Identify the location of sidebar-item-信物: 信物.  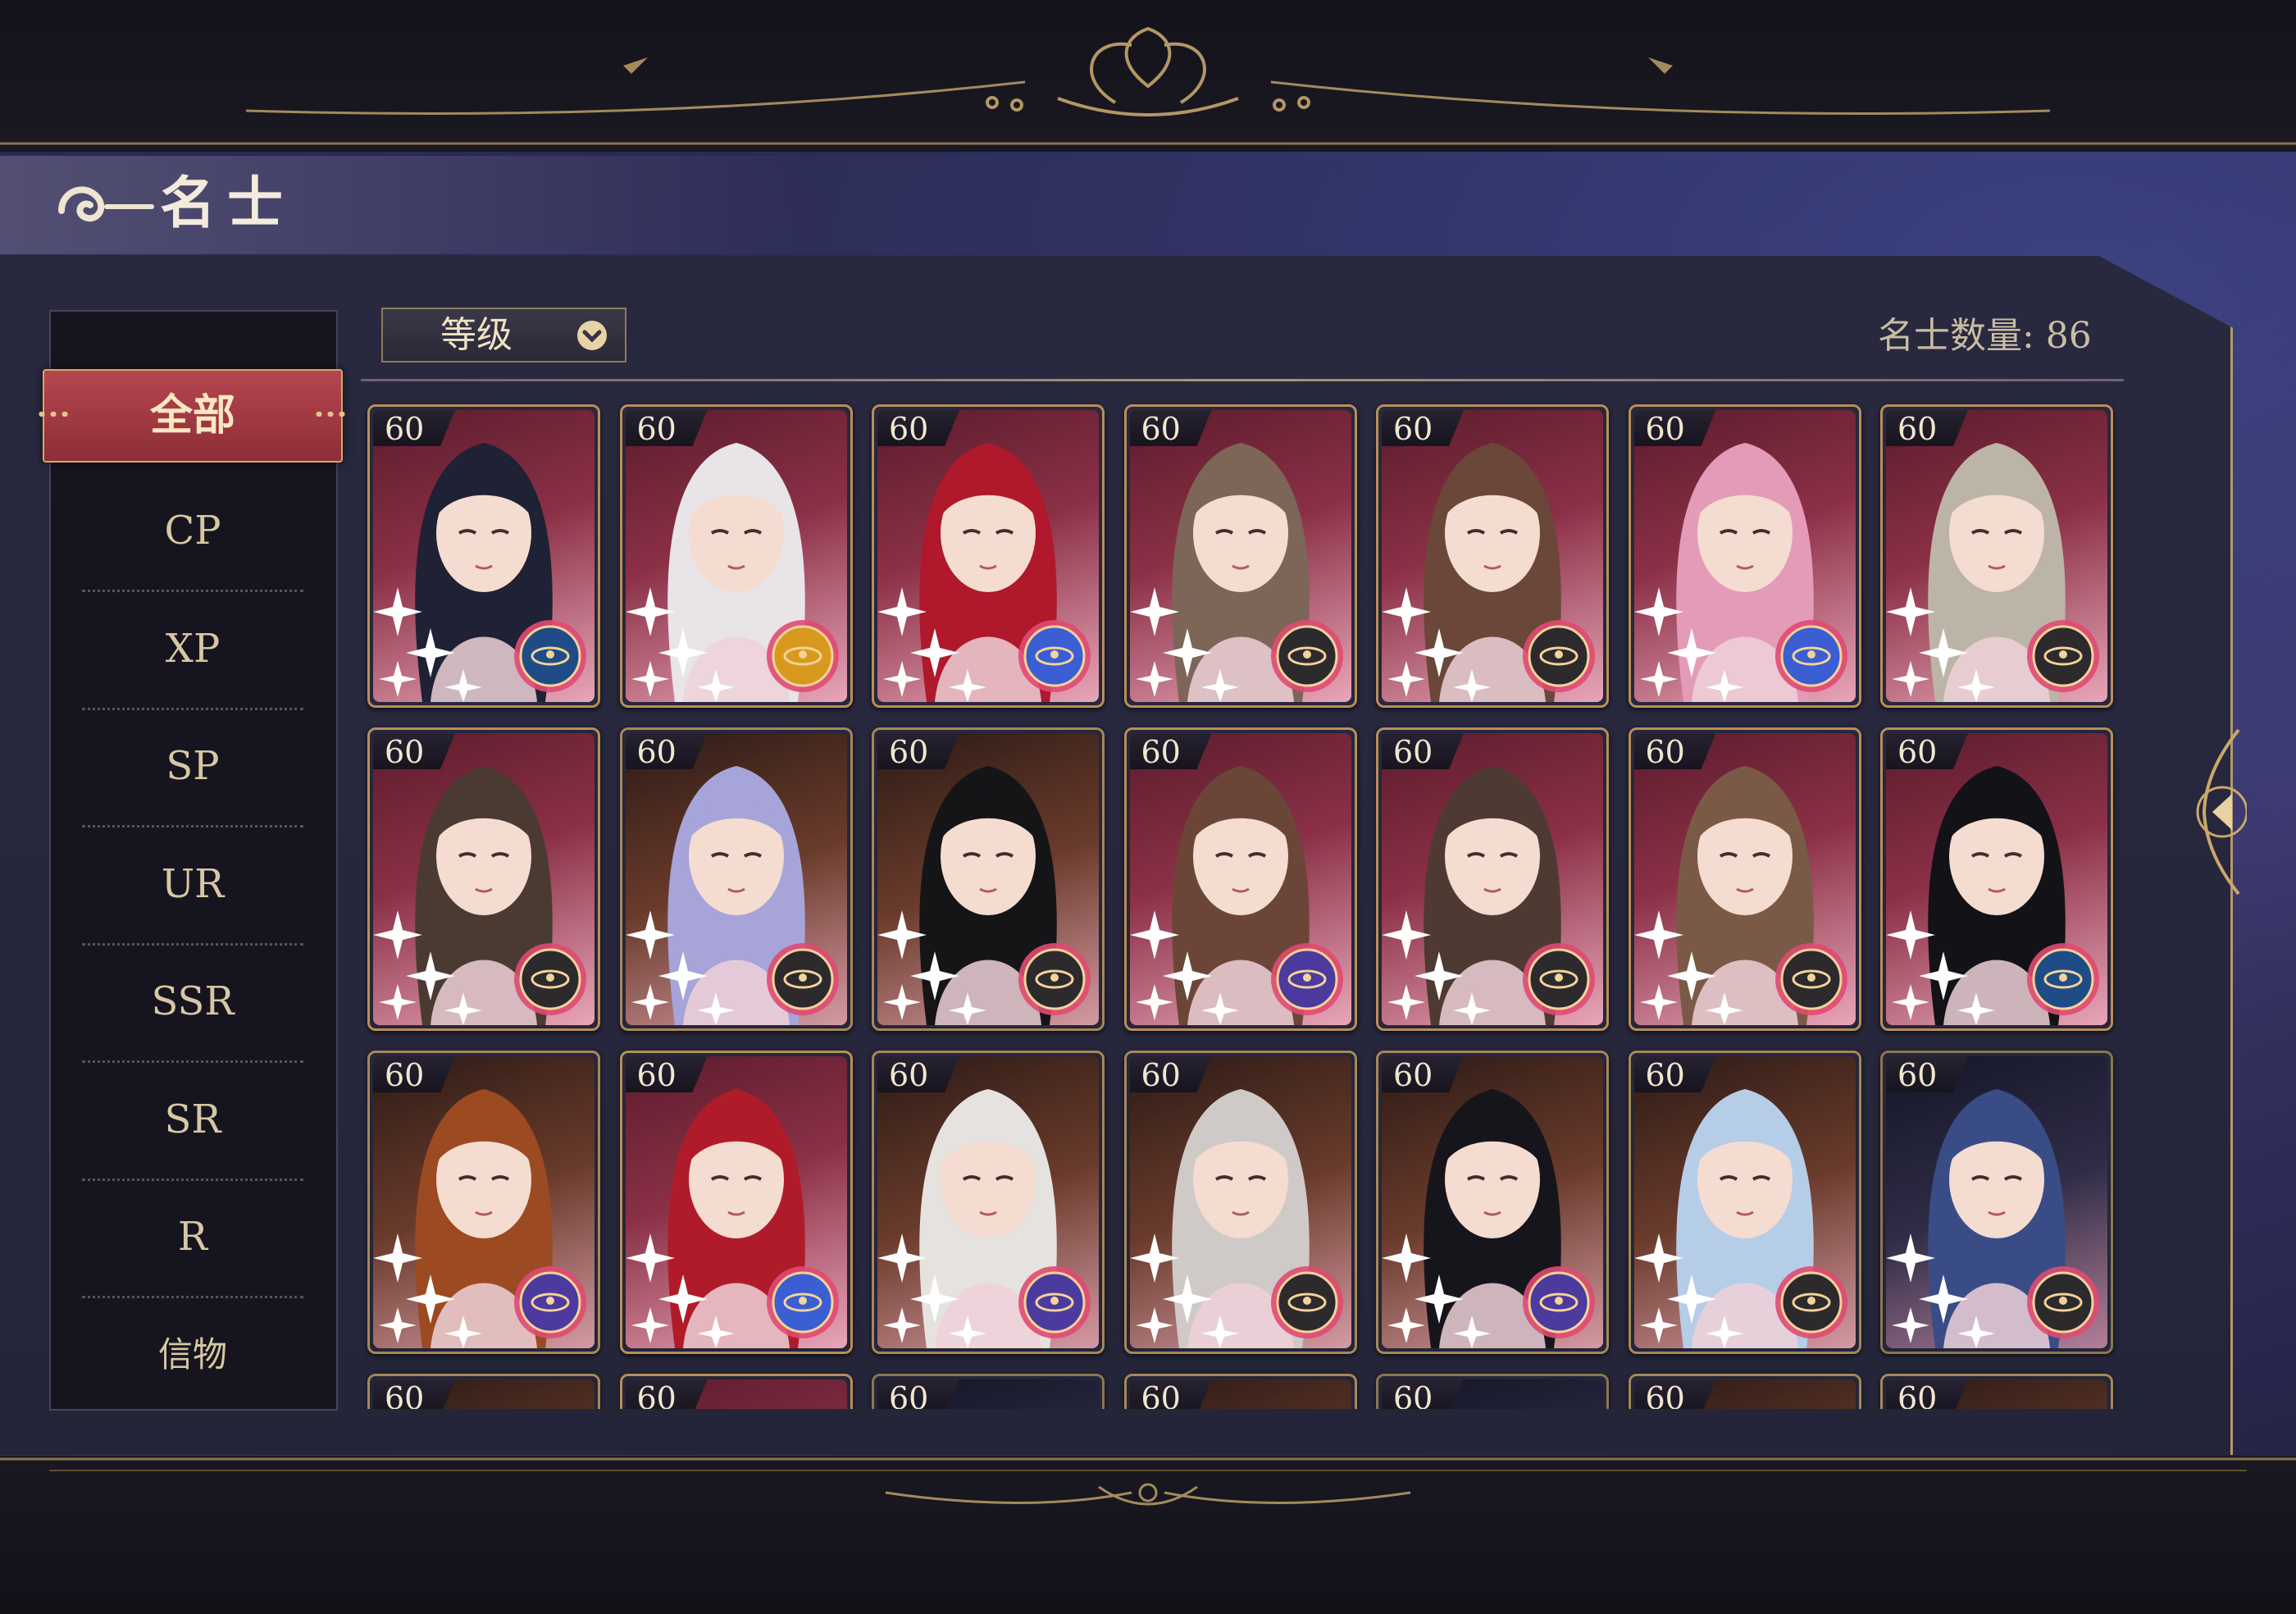
(192, 1355).